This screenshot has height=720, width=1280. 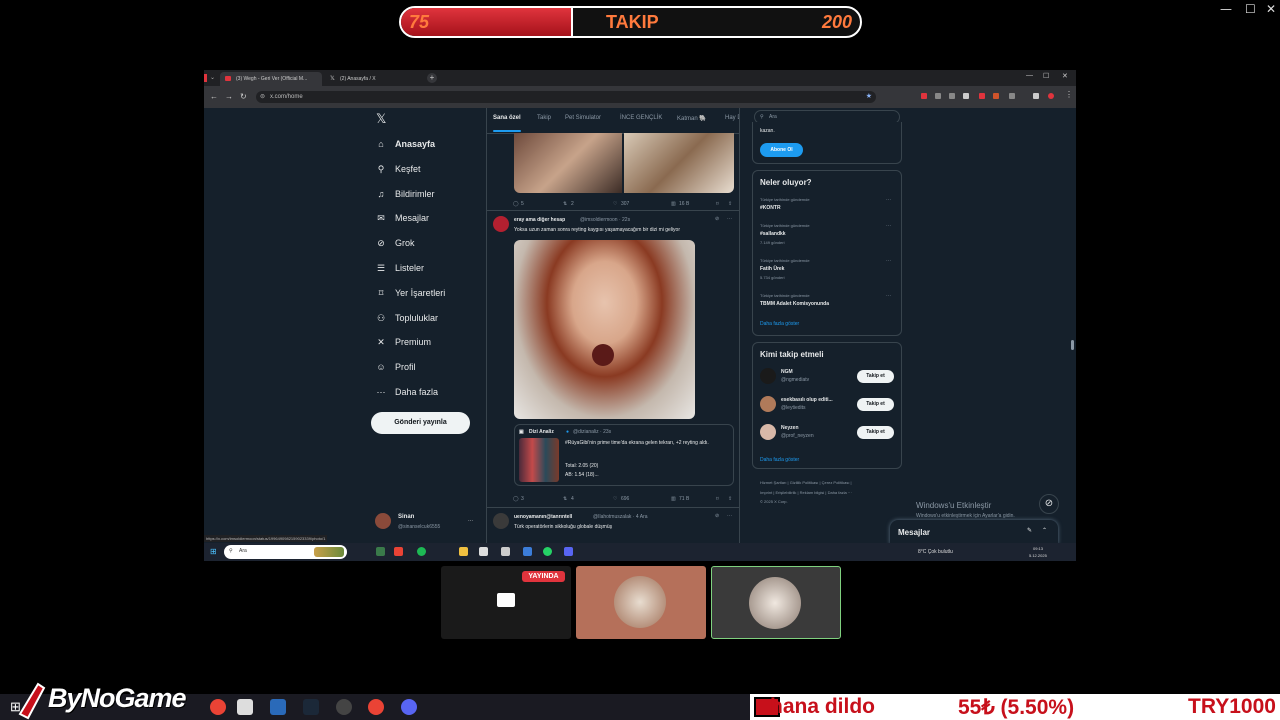 What do you see at coordinates (787, 372) in the screenshot?
I see `suggested-user-name: NGM` at bounding box center [787, 372].